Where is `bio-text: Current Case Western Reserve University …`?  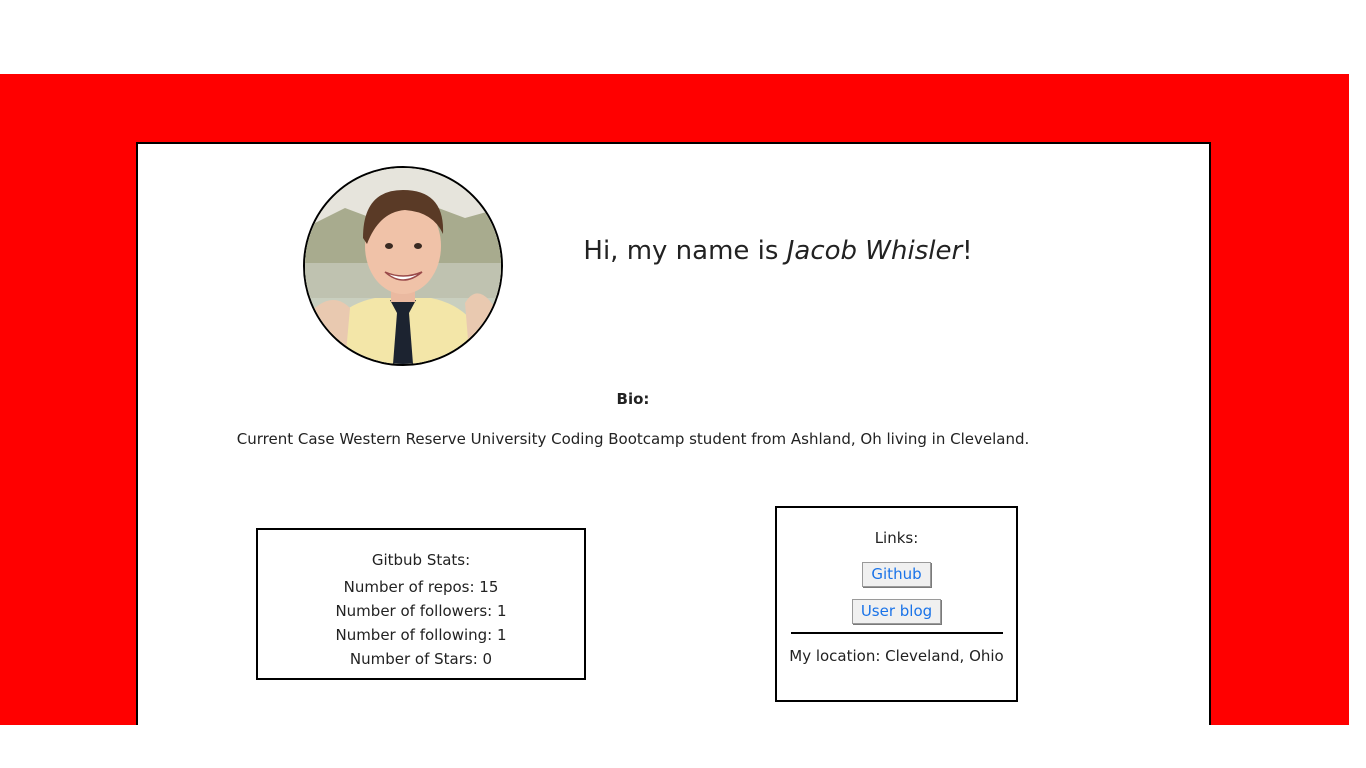
bio-text: Current Case Western Reserve University … is located at coordinates (633, 439).